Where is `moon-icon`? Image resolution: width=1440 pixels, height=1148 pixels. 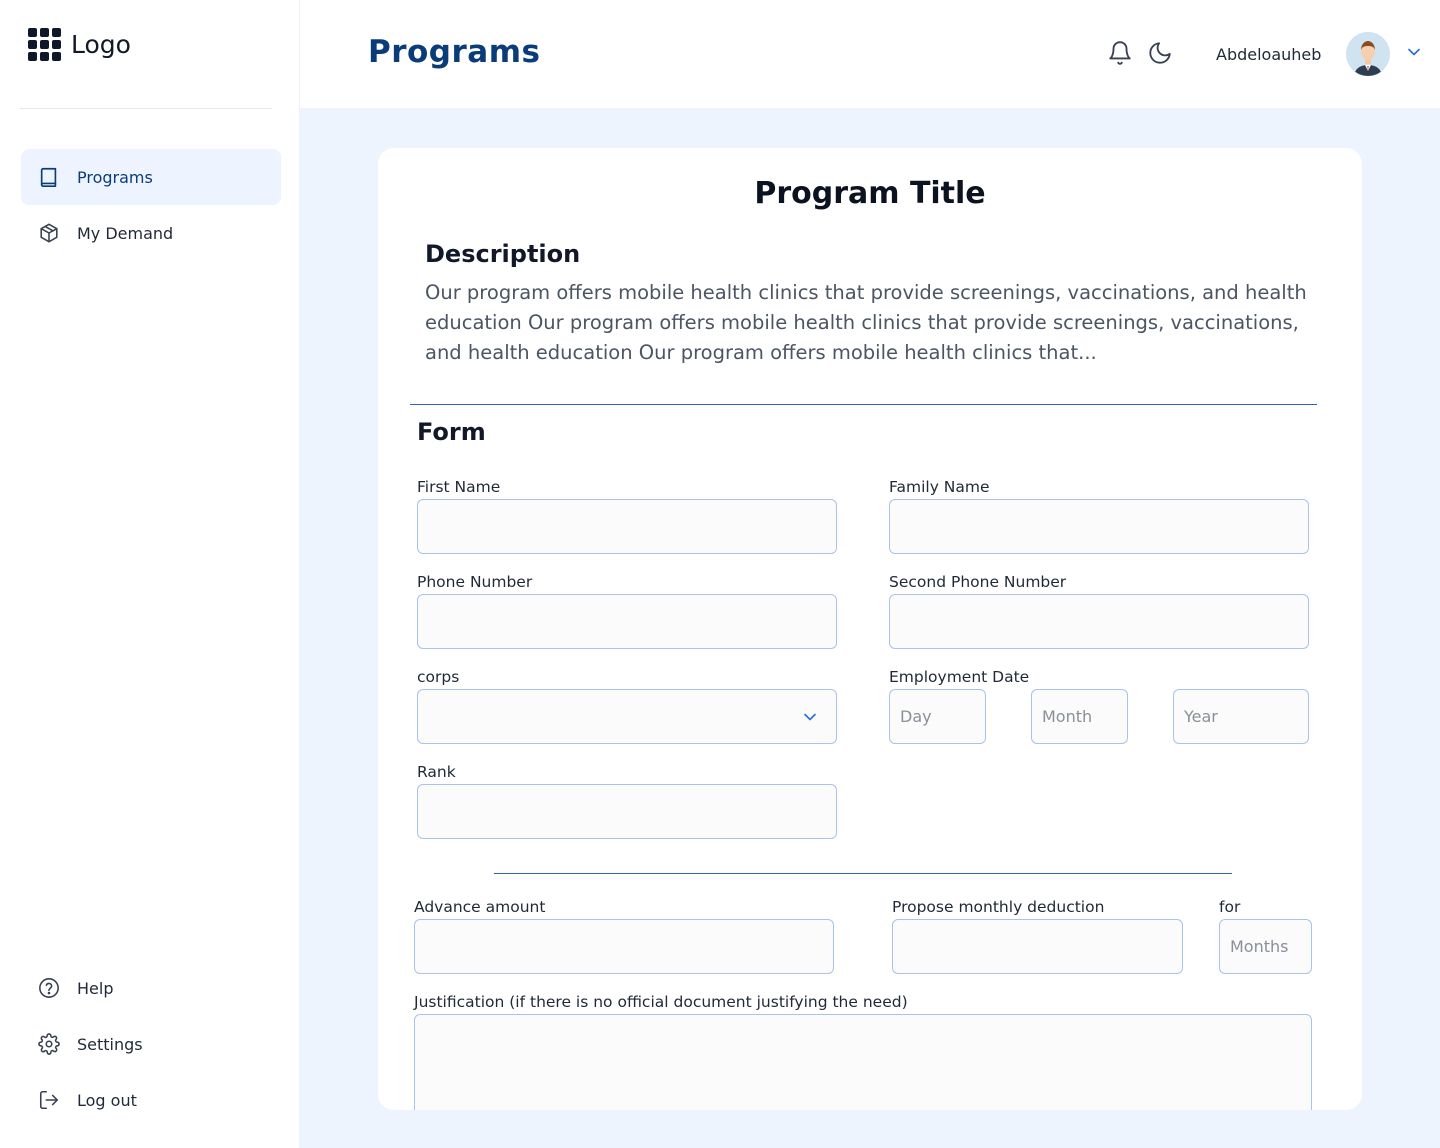
moon-icon is located at coordinates (1160, 53).